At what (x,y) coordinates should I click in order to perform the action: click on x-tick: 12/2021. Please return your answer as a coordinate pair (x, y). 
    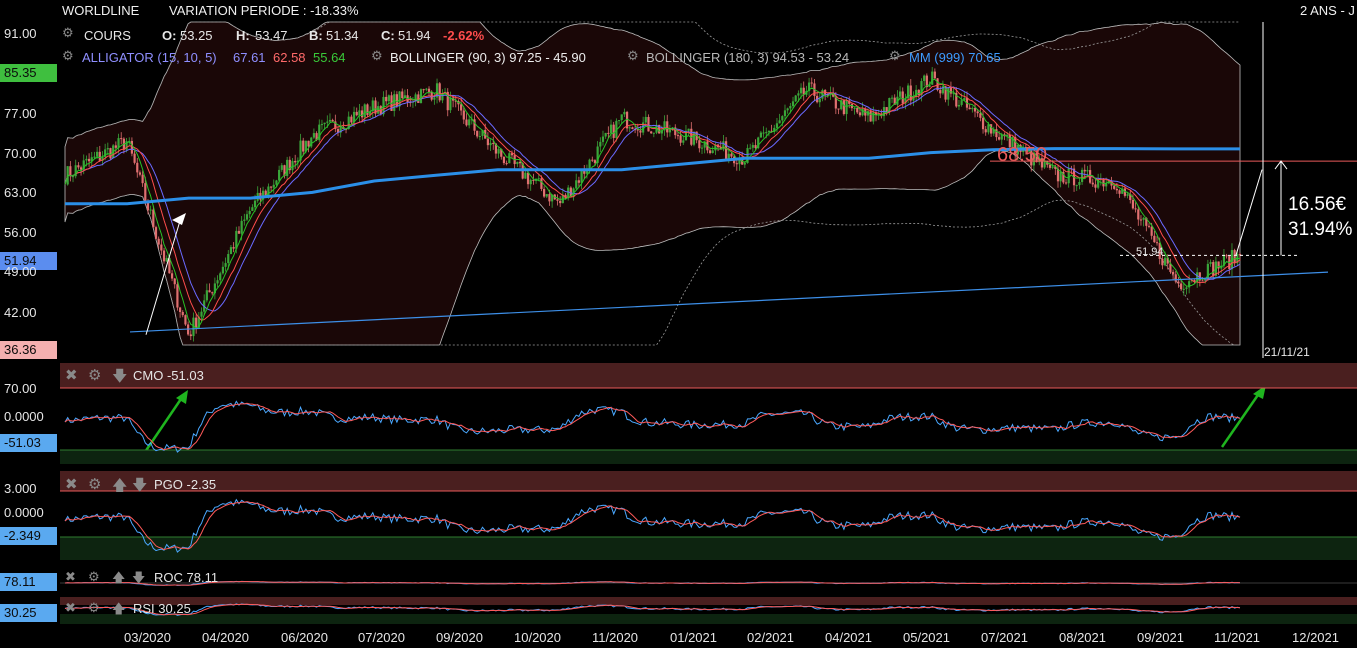
    Looking at the image, I should click on (1315, 637).